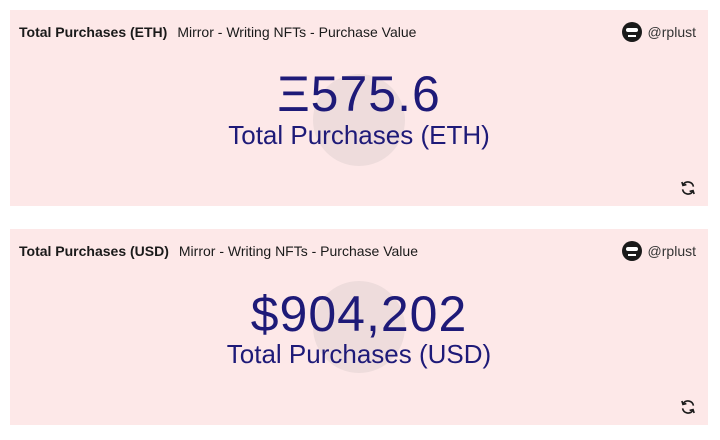  Describe the element at coordinates (359, 354) in the screenshot. I see `counter-label: Total Purchases (USD)` at that location.